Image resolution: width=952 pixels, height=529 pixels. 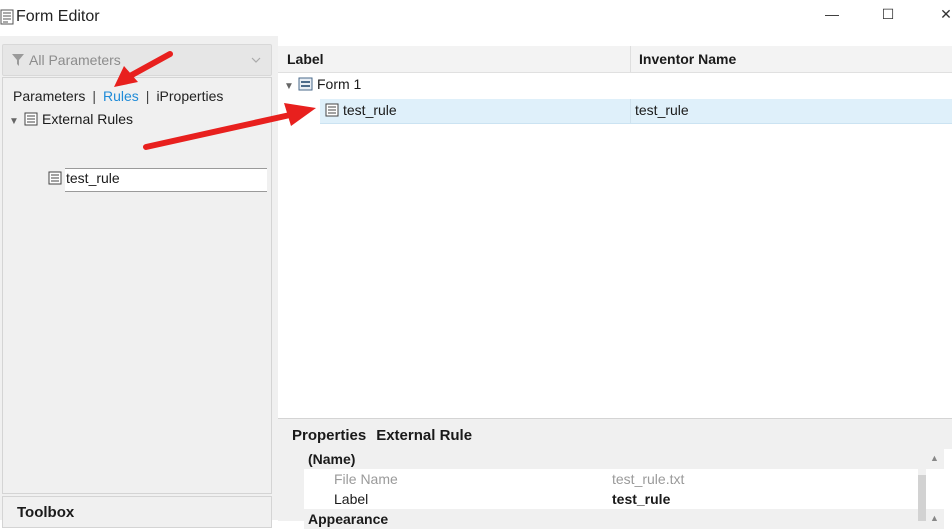 I want to click on form-tree-root: ▼ Form 1, so click(x=322, y=87).